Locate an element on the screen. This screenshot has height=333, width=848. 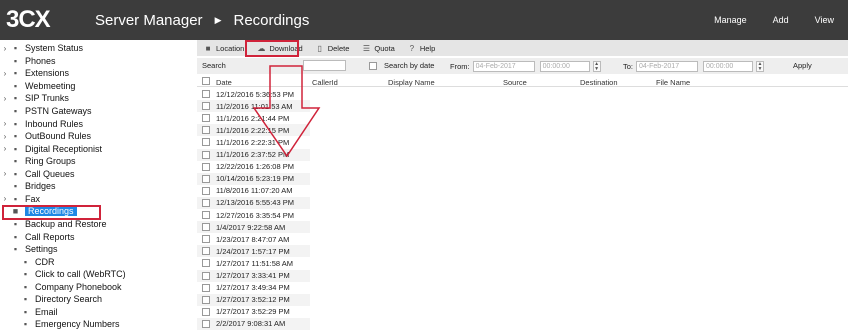
sidebar-item-pstn-gateways: ▪ PSTN Gateways is located at coordinates (46, 111).